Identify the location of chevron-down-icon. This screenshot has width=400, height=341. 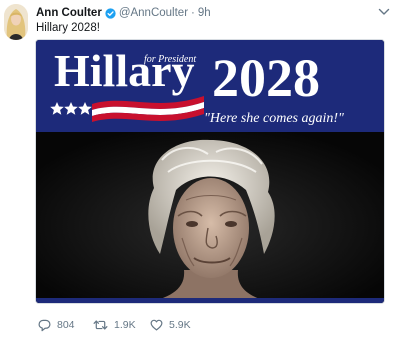
(384, 12).